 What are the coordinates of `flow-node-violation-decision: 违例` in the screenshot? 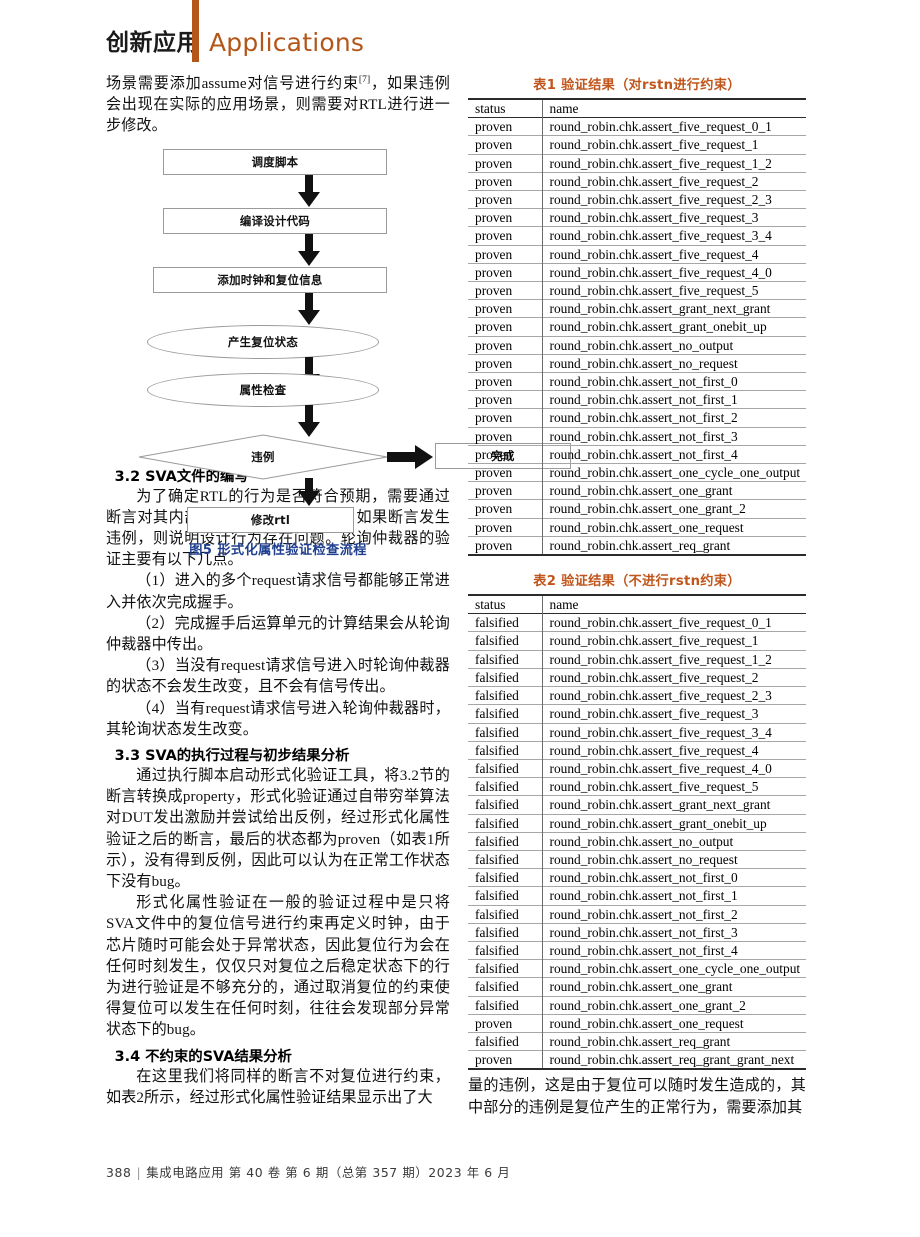 It's located at (263, 457).